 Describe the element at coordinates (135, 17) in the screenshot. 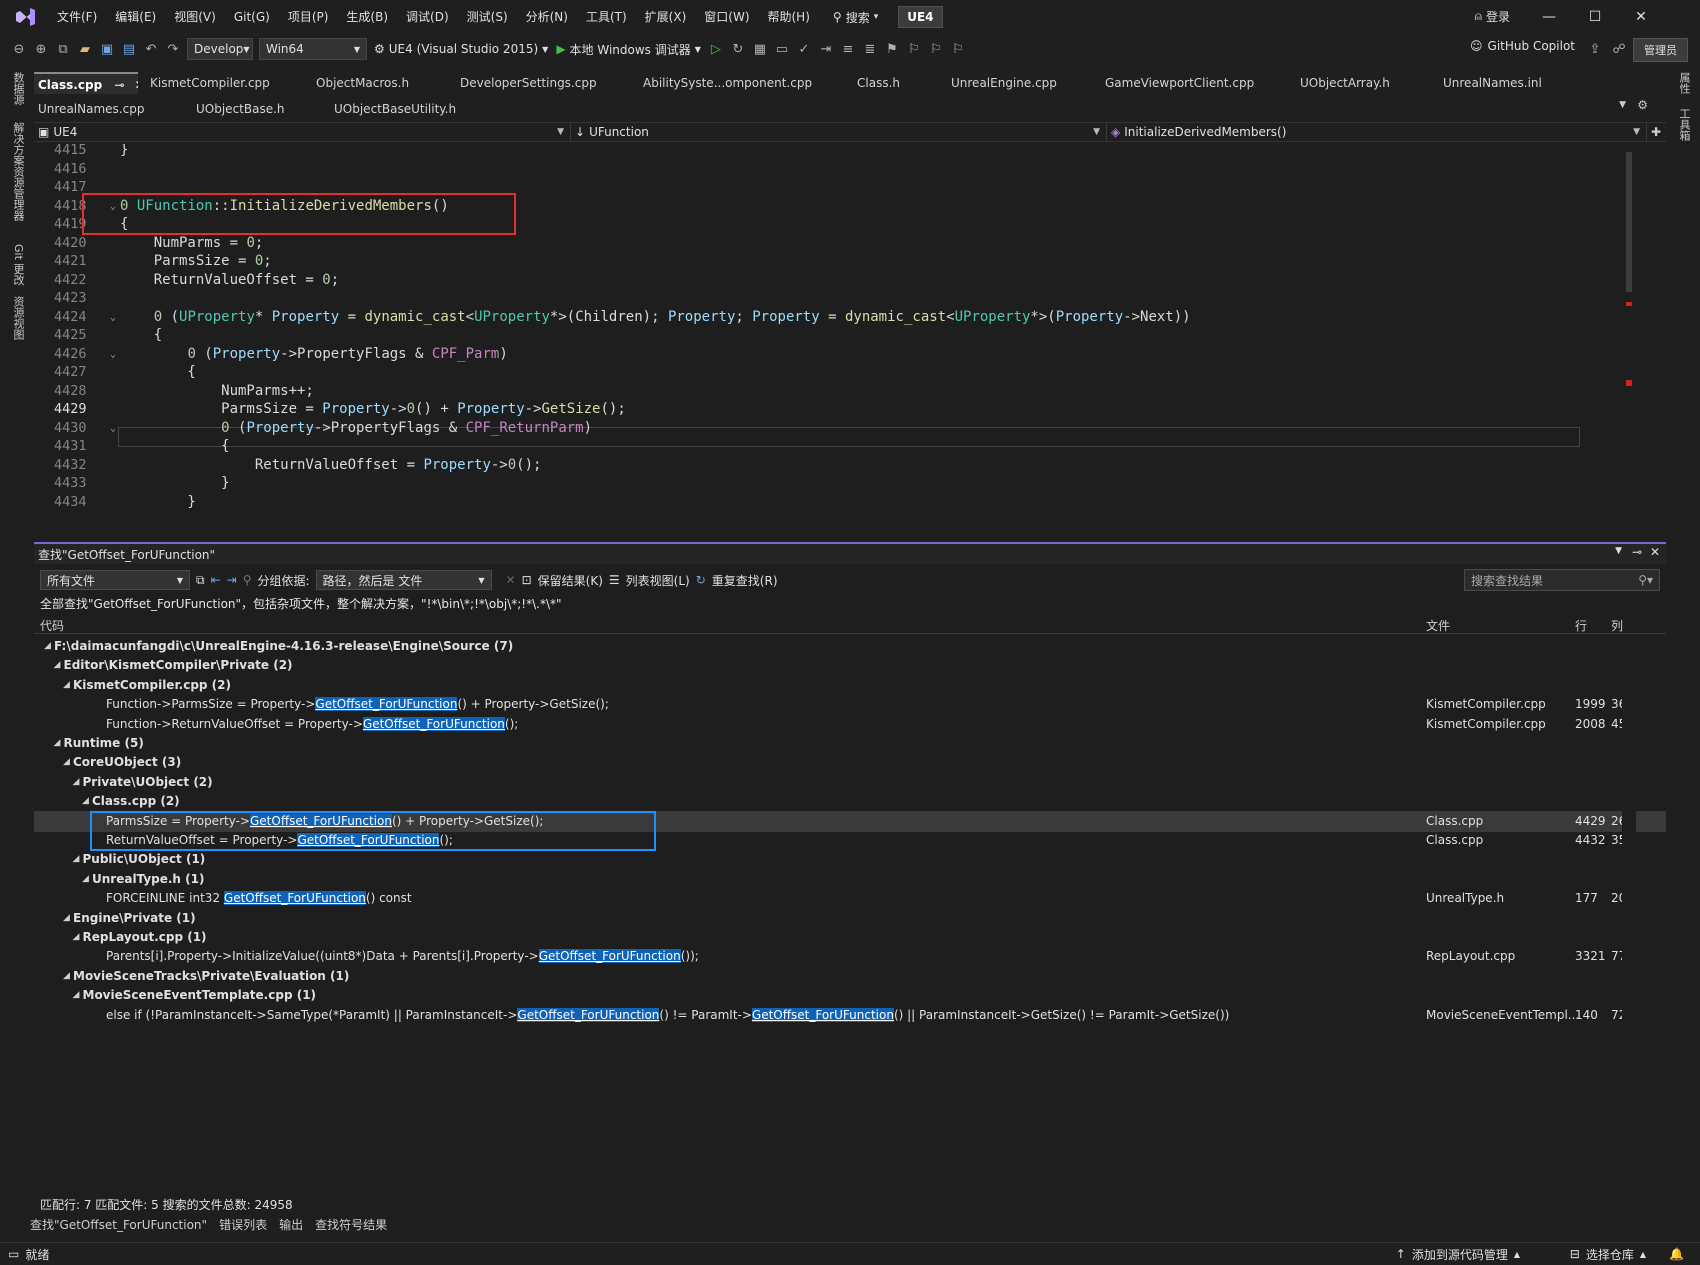

I see `menu-item: 编辑(E)` at that location.